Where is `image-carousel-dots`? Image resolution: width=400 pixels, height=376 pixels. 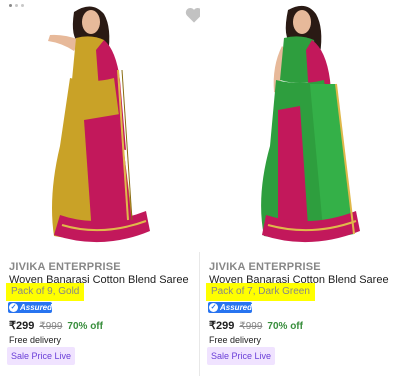 image-carousel-dots is located at coordinates (16, 5).